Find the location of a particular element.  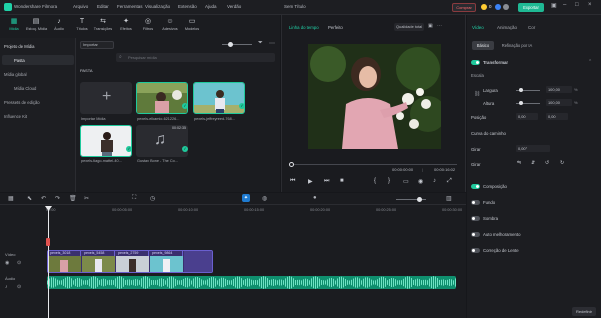

video-clip-tail is located at coordinates (198, 261).